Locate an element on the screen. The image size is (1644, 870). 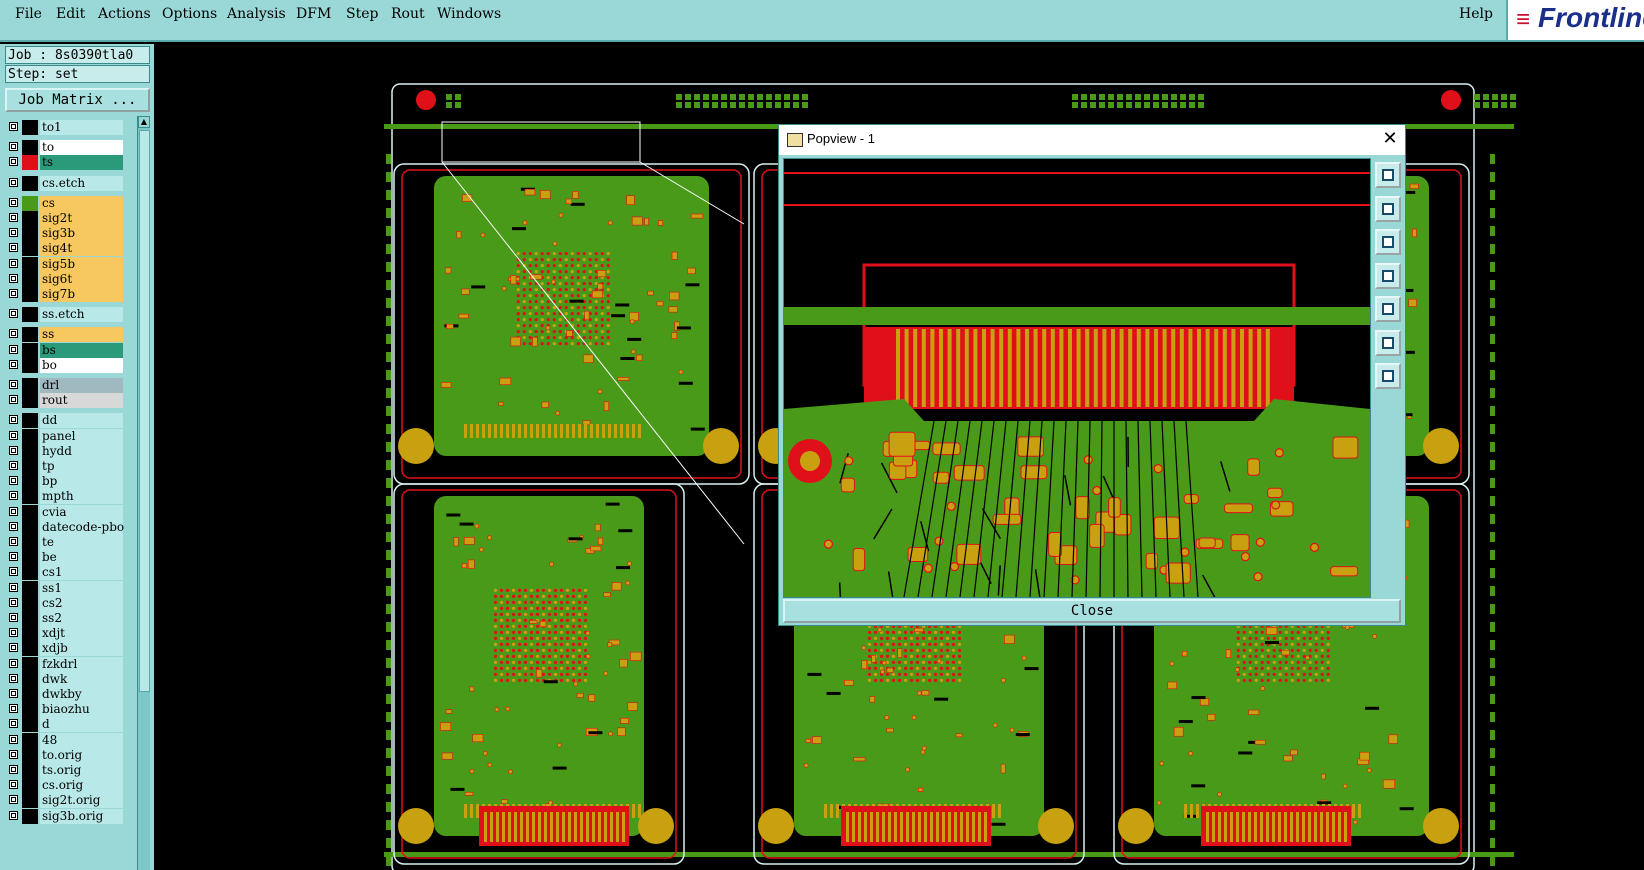
layer-row-cs.orig: cs.orig is located at coordinates (72, 786).